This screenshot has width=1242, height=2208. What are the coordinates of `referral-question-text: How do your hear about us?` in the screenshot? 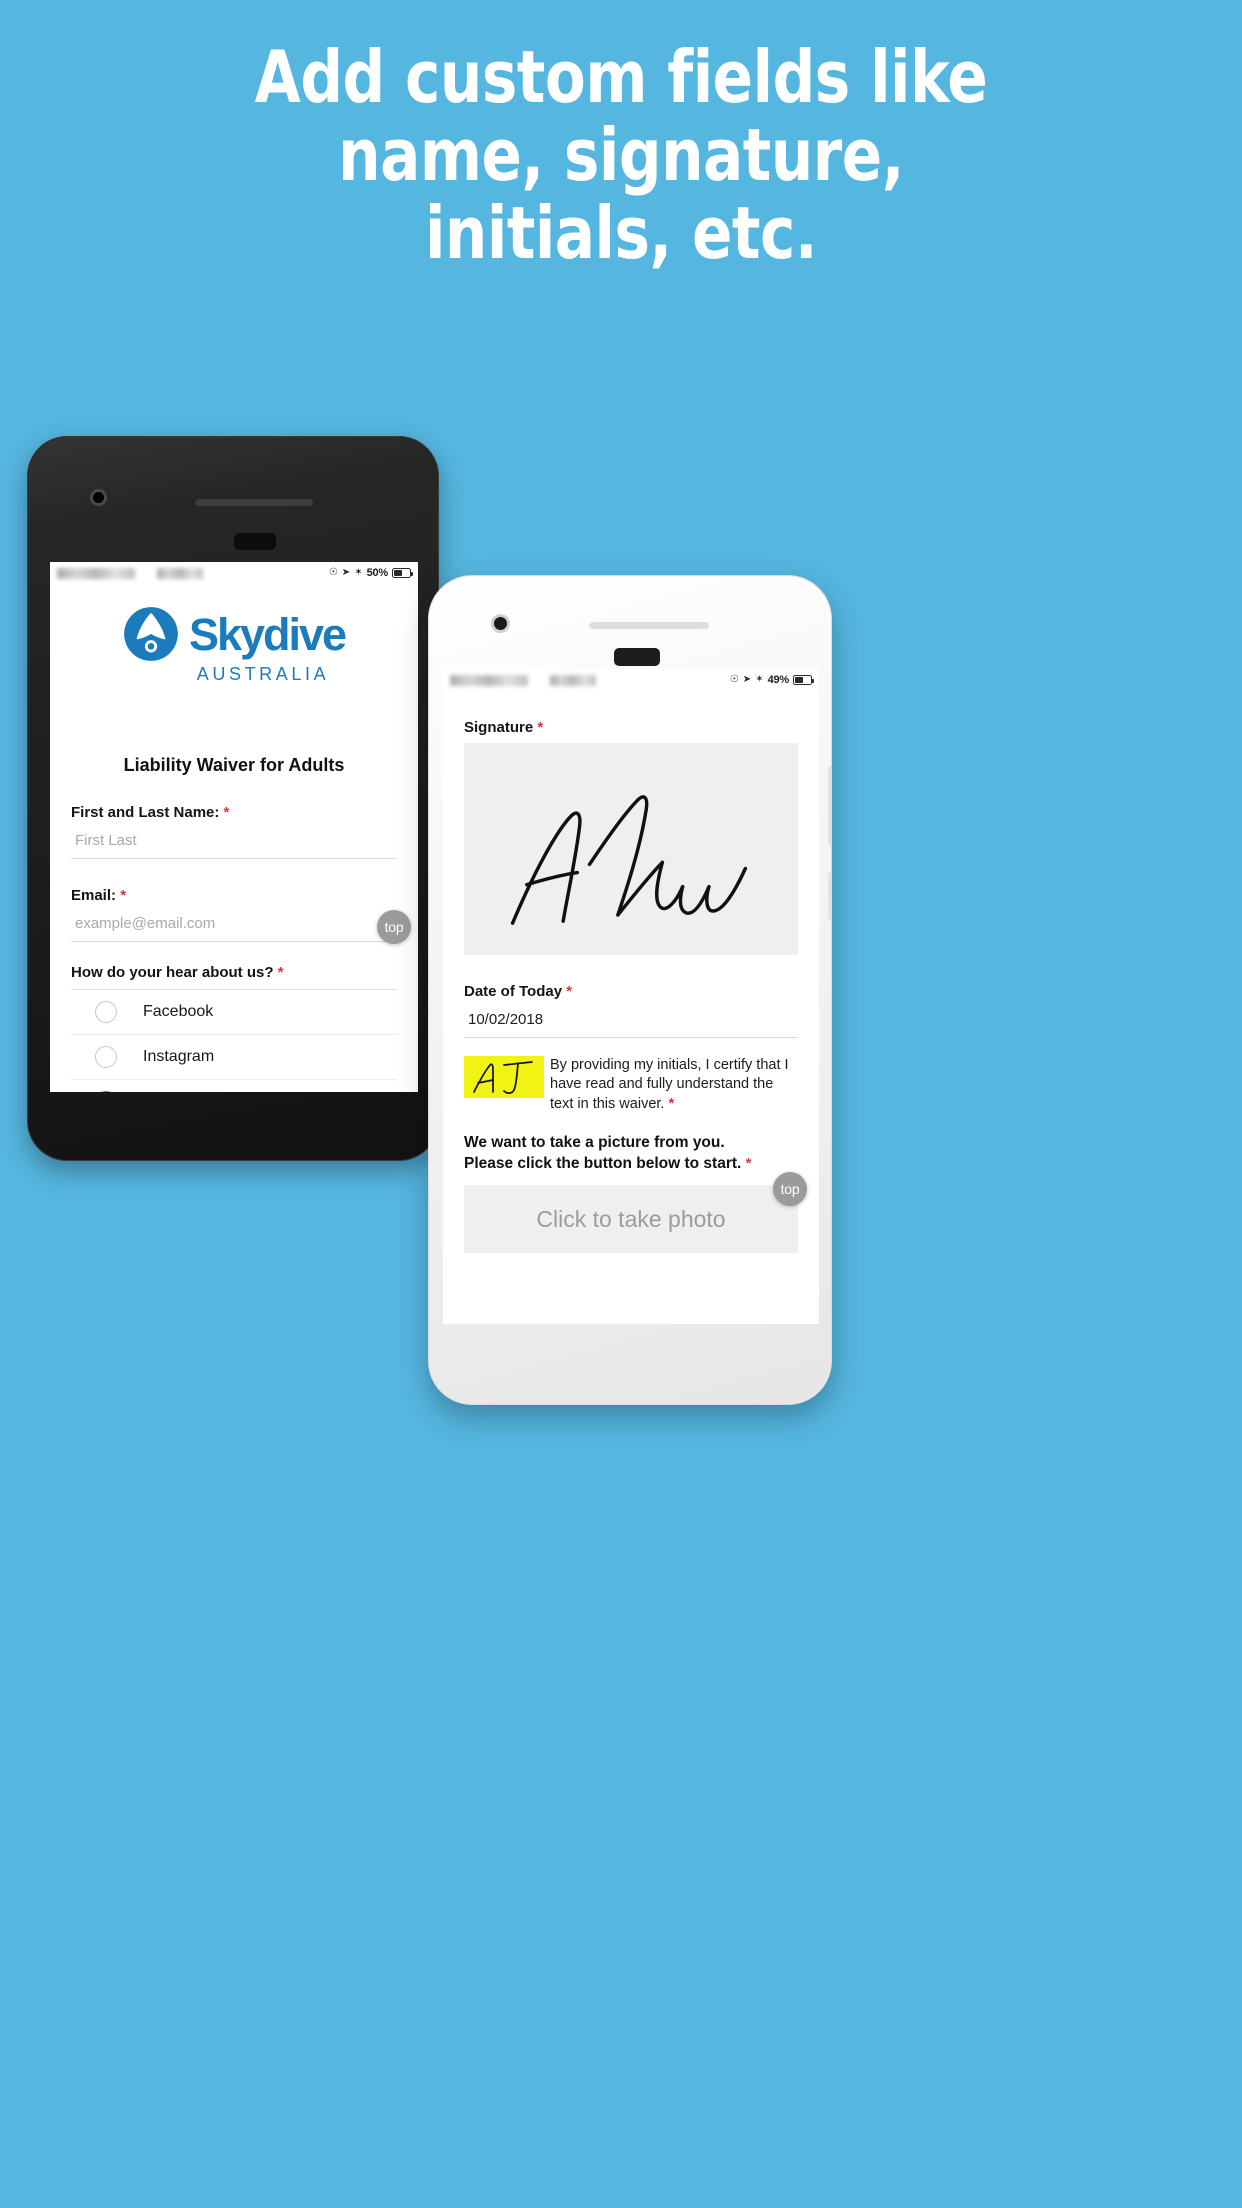 It's located at (172, 972).